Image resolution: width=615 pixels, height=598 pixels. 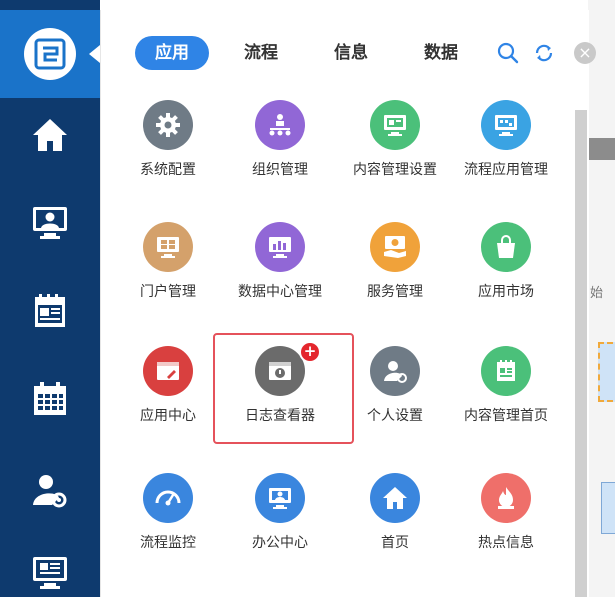 I want to click on app-label: 应用市场, so click(x=506, y=292).